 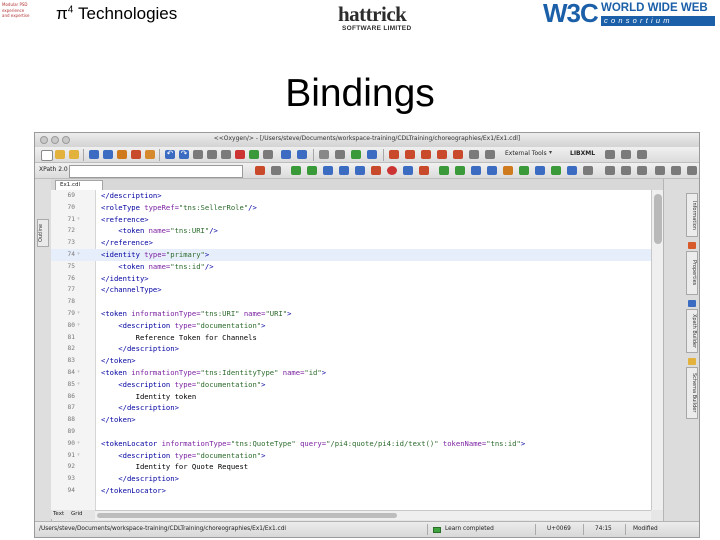 I want to click on open-url-icon, so click(x=74, y=154).